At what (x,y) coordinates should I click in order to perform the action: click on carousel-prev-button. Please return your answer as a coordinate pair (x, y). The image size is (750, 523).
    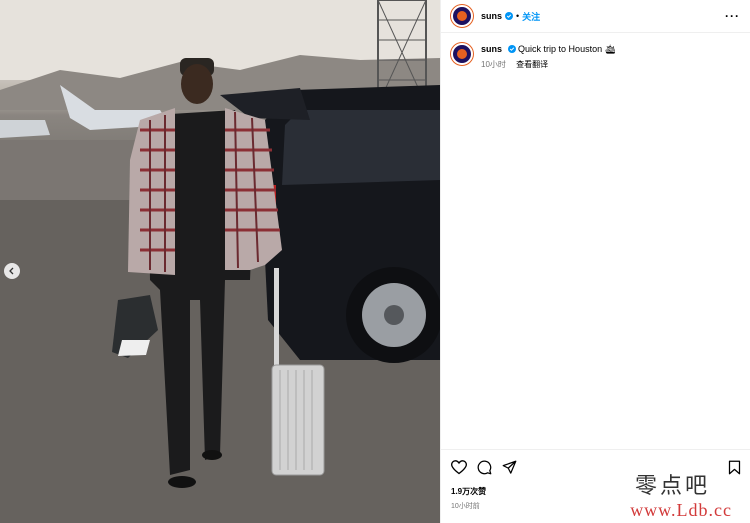
    Looking at the image, I should click on (12, 271).